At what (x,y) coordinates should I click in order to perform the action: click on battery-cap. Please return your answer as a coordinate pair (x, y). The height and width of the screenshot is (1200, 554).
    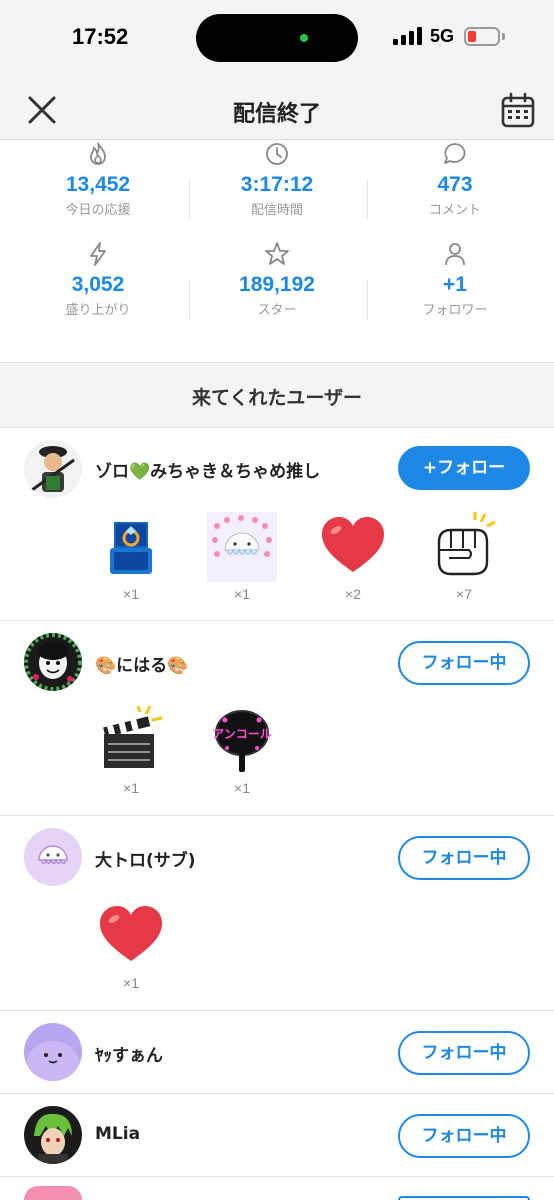
    Looking at the image, I should click on (503, 36).